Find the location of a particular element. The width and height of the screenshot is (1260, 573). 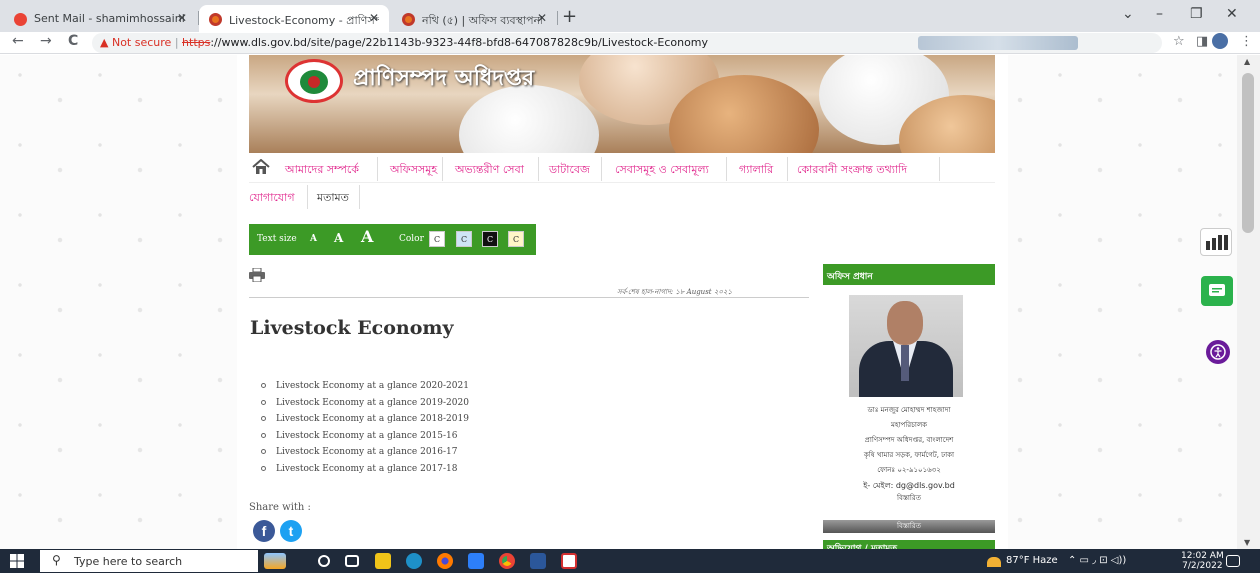

list-item: Livestock Economy at a glance 2020-2021 is located at coordinates (365, 389).